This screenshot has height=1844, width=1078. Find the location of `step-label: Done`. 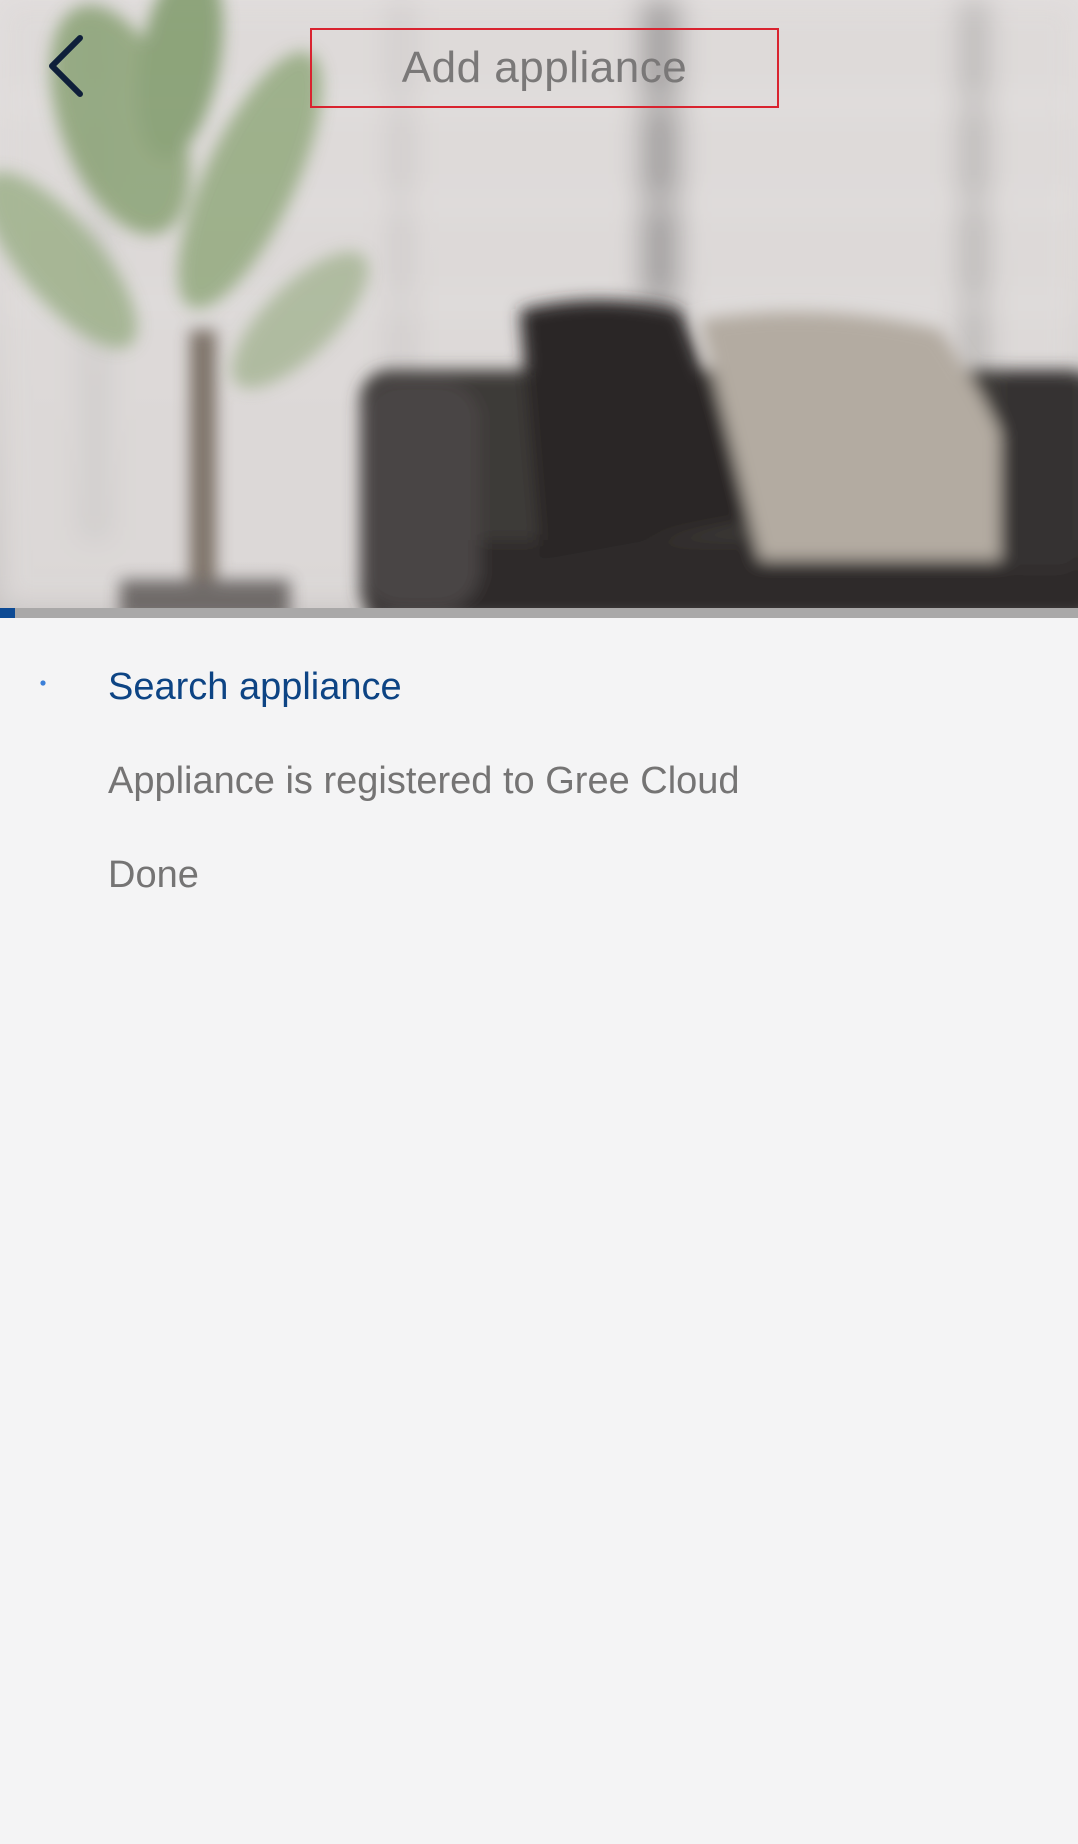

step-label: Done is located at coordinates (153, 874).